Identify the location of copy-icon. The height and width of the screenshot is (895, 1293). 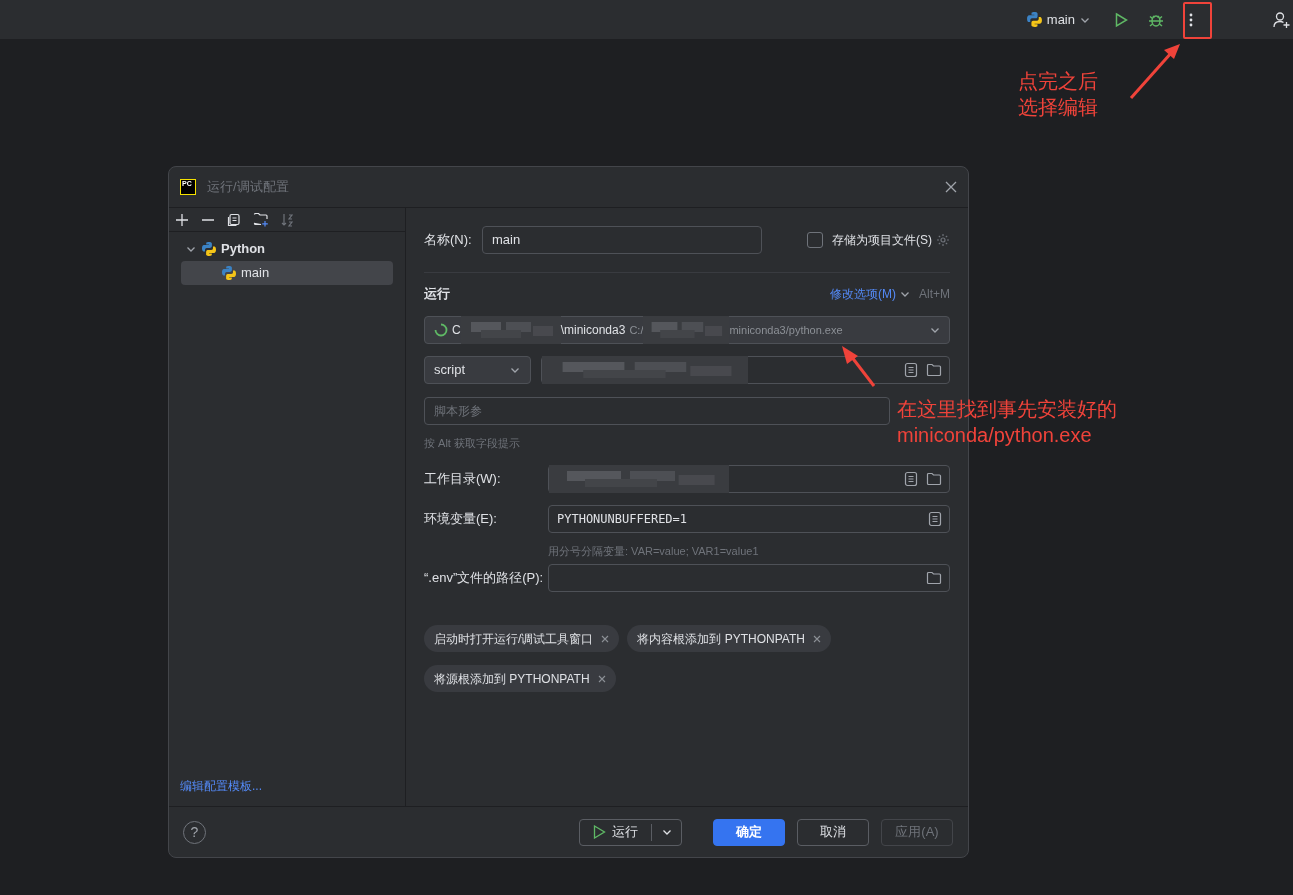
(234, 219).